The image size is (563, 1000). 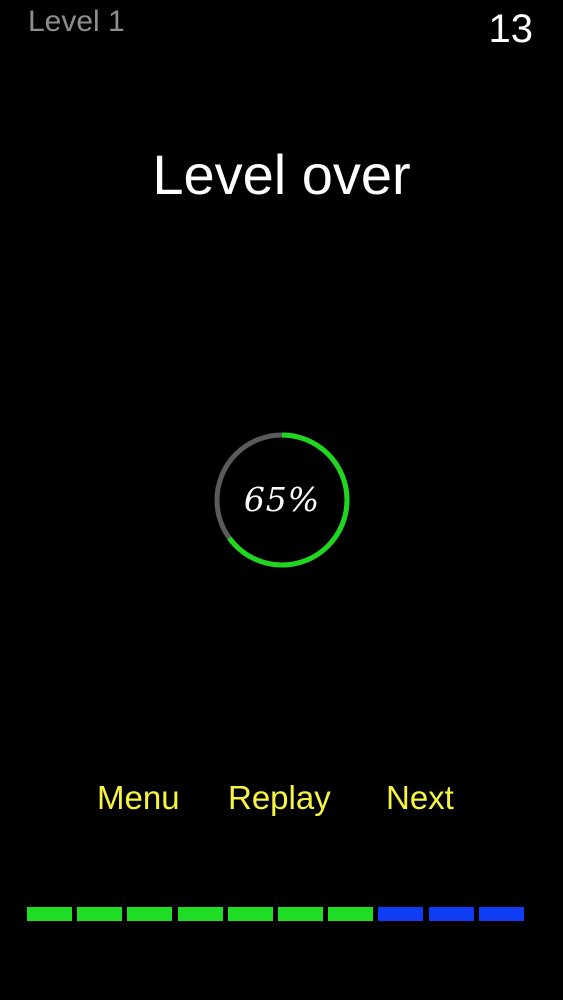 What do you see at coordinates (511, 29) in the screenshot?
I see `score-counter: 13` at bounding box center [511, 29].